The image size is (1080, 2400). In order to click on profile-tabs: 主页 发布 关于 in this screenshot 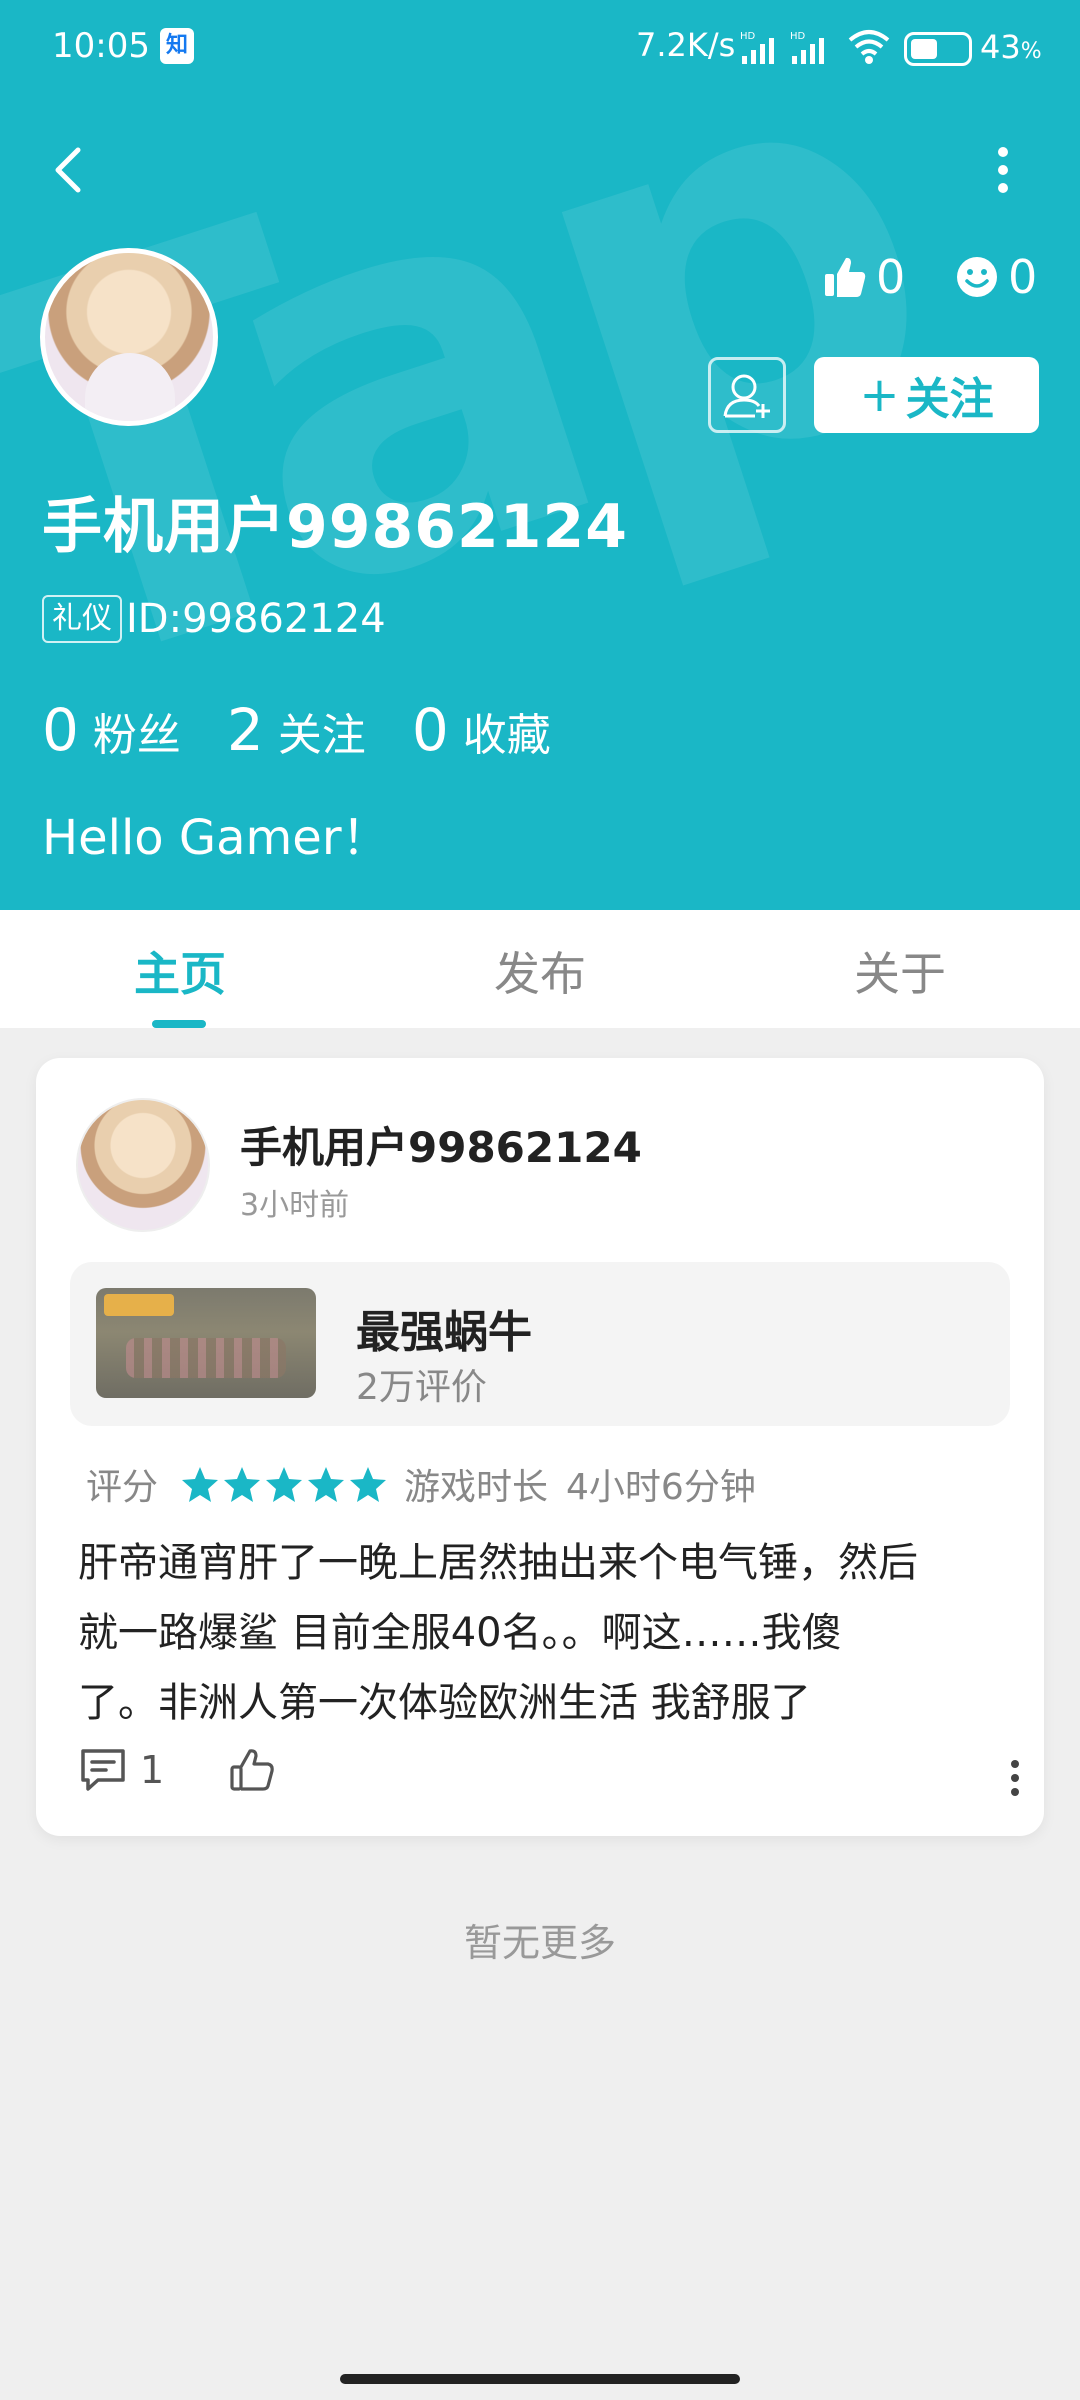, I will do `click(540, 969)`.